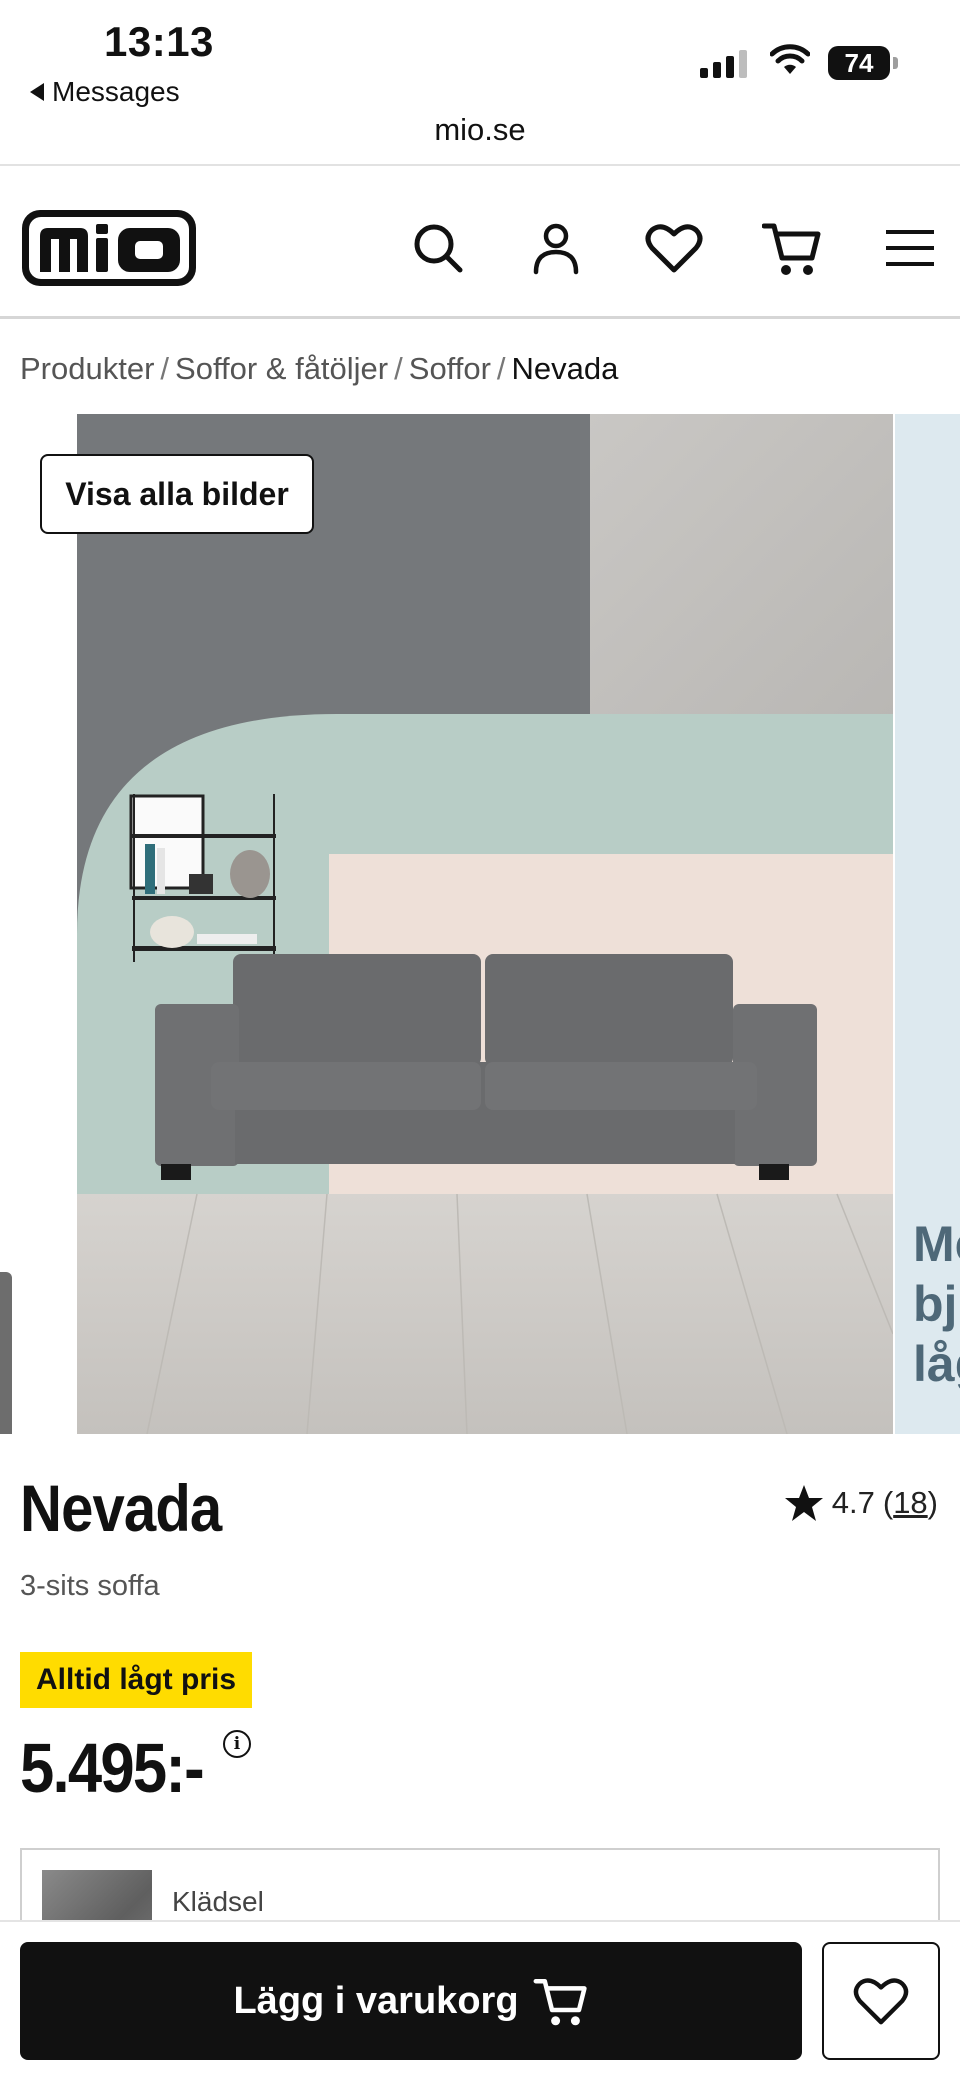 This screenshot has width=960, height=2080. Describe the element at coordinates (853, 1502) in the screenshot. I see `rating-value: 4.7` at that location.